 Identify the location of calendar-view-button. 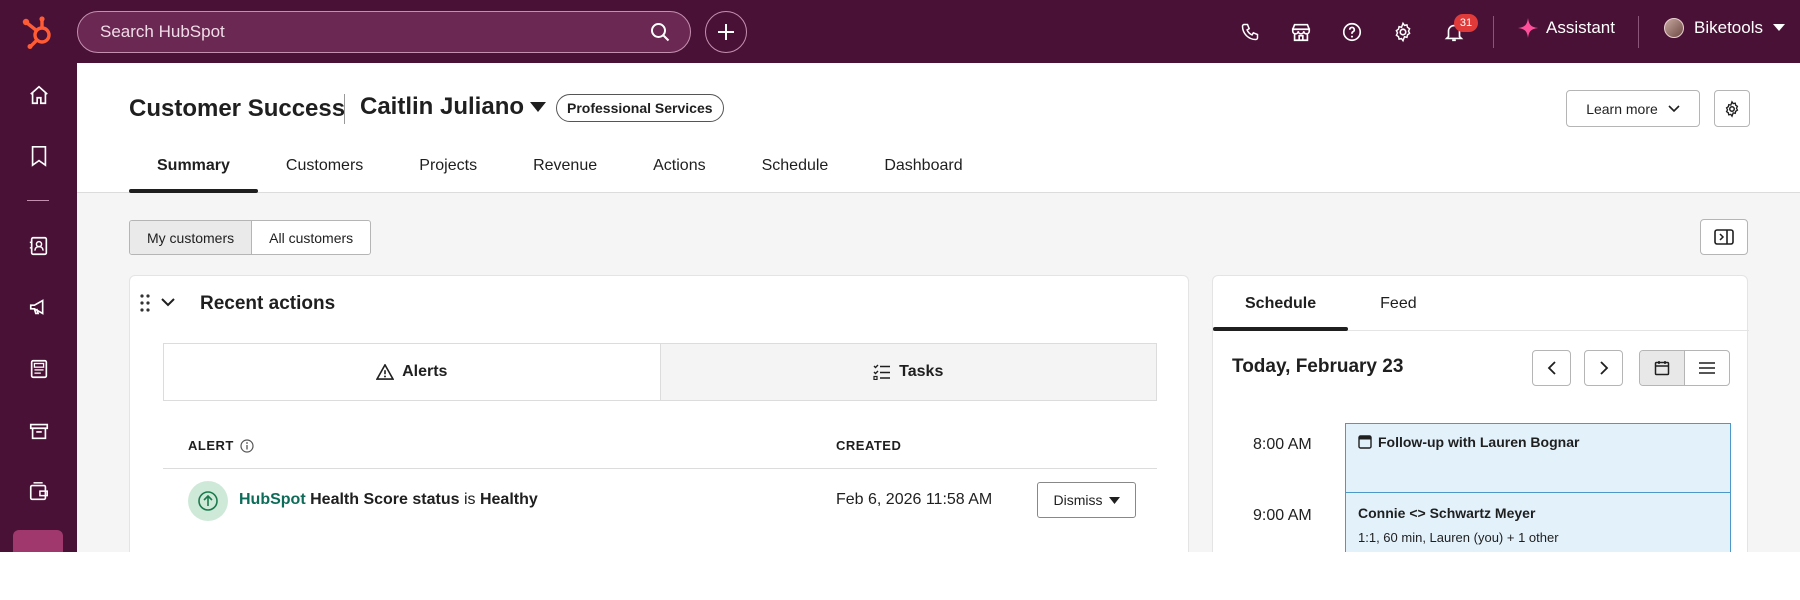
(1662, 368).